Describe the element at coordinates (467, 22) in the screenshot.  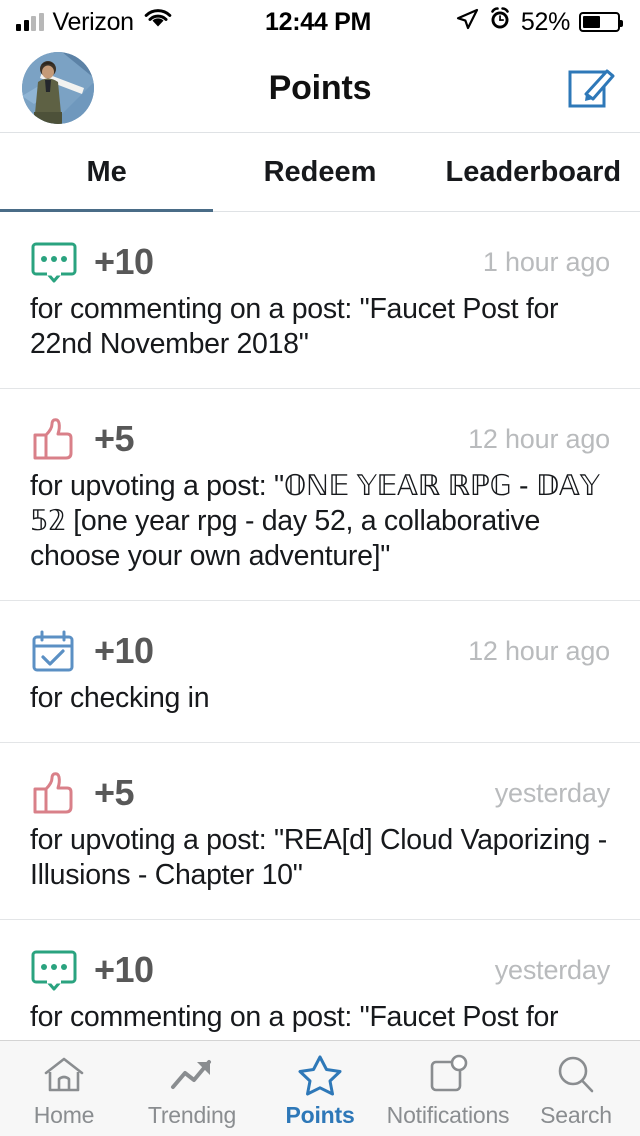
I see `location-arrow-icon` at that location.